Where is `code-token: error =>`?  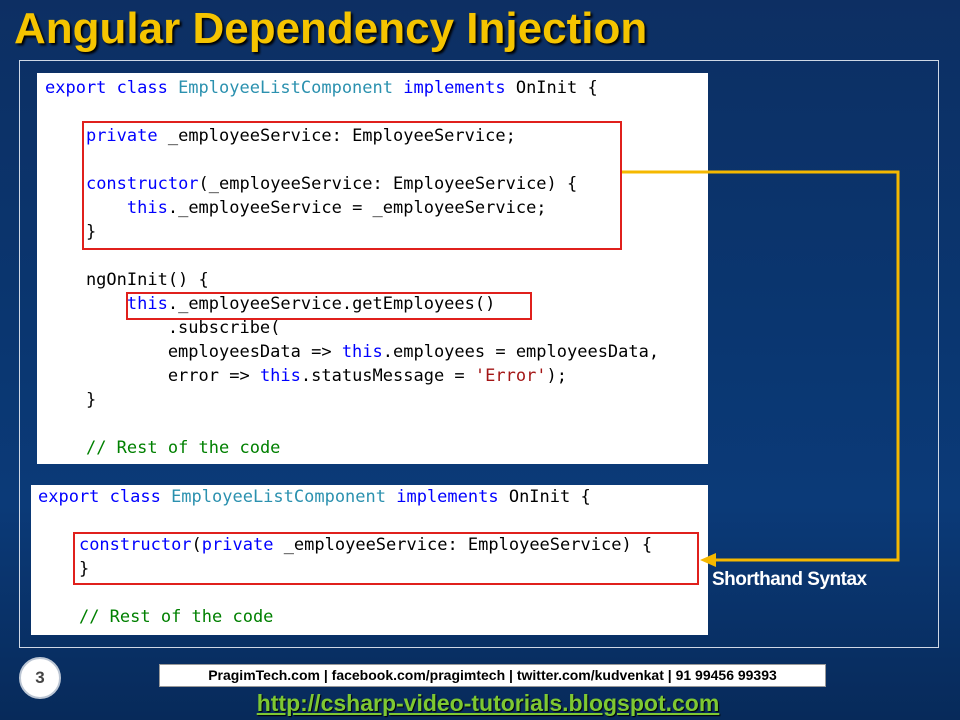 code-token: error => is located at coordinates (152, 376).